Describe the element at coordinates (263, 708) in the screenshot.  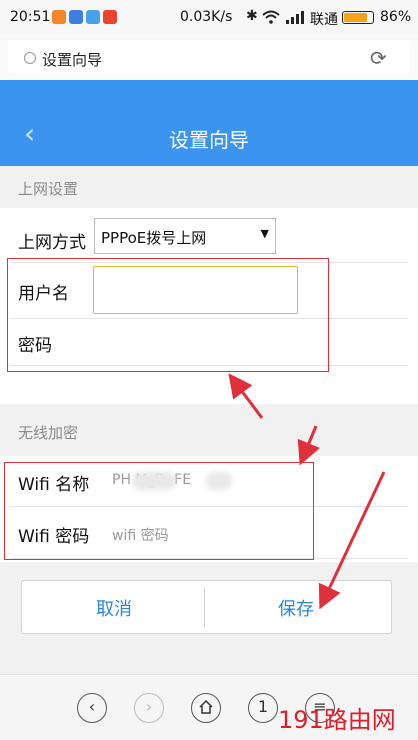
I see `tabs-icon: 1` at that location.